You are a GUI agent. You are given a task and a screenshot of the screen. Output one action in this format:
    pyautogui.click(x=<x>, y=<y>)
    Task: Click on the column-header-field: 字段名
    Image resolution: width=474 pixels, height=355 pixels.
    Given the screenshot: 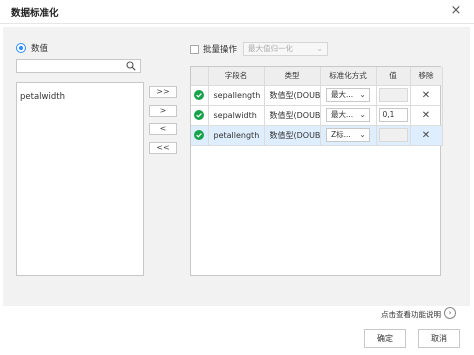 What is the action you would take?
    pyautogui.click(x=236, y=76)
    